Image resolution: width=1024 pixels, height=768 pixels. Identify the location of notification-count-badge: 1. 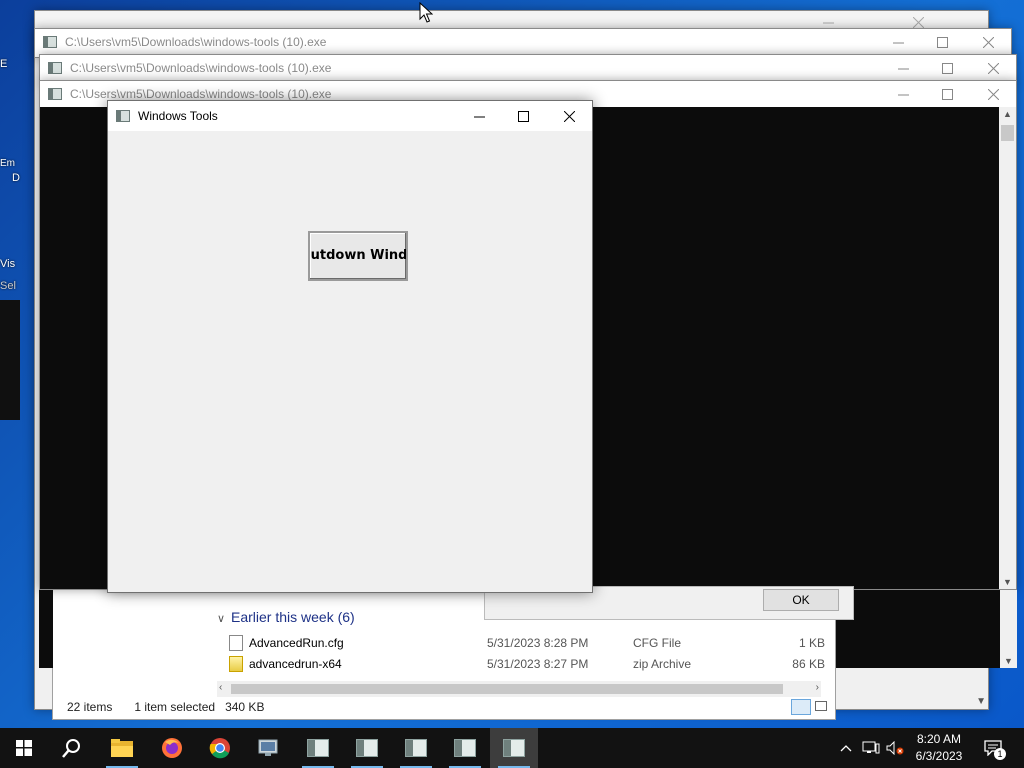
(1000, 754).